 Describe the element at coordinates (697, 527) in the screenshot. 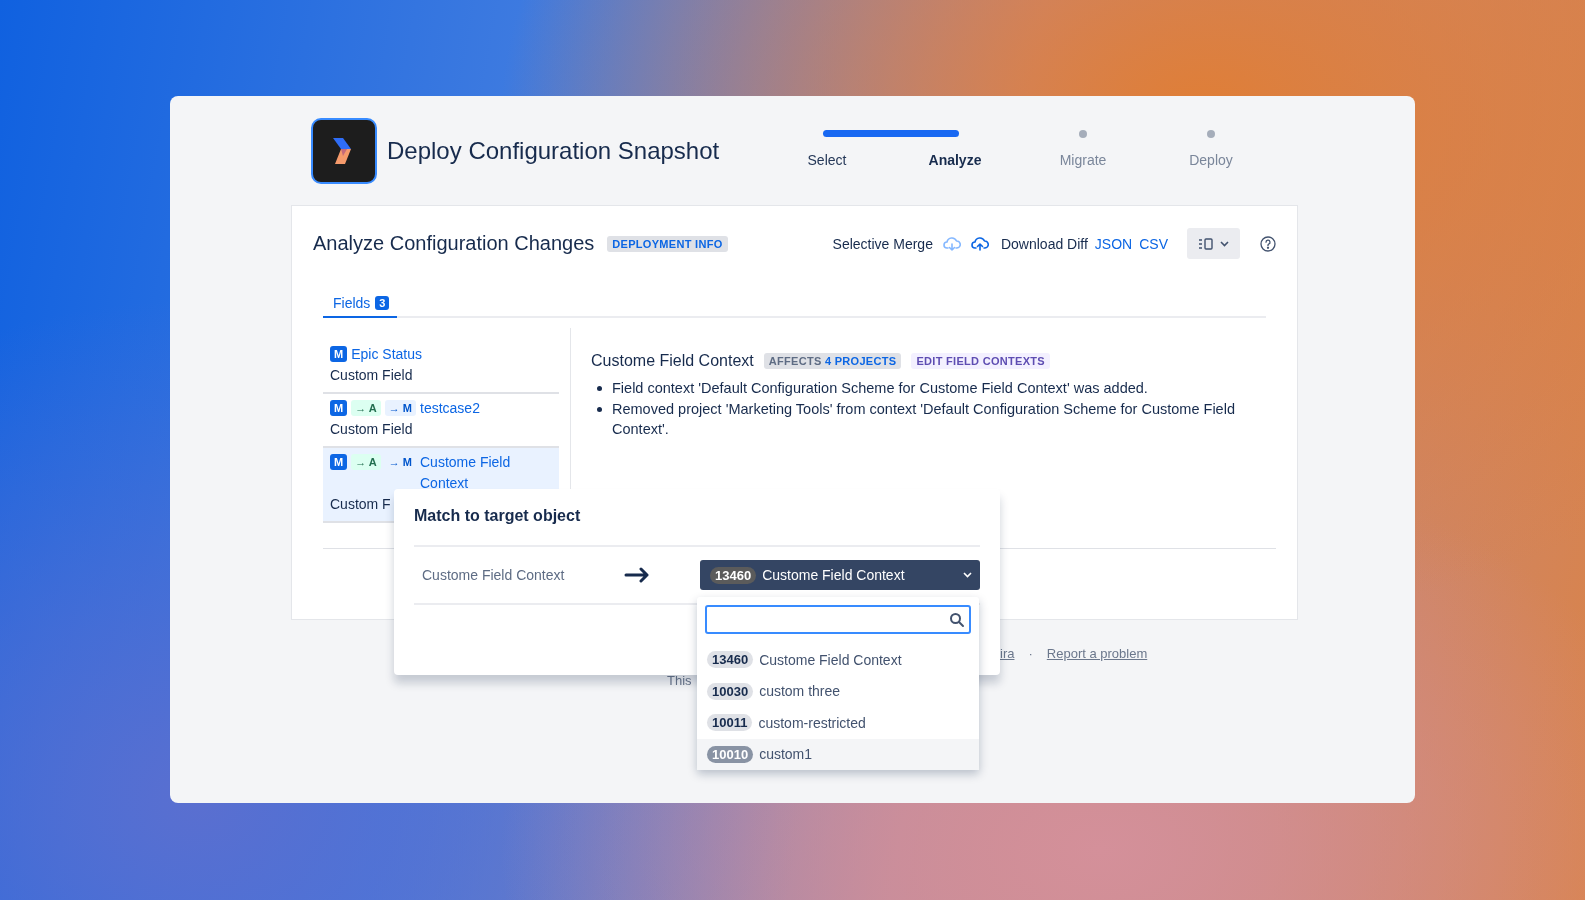

I see `popup-title: Match to target object` at that location.